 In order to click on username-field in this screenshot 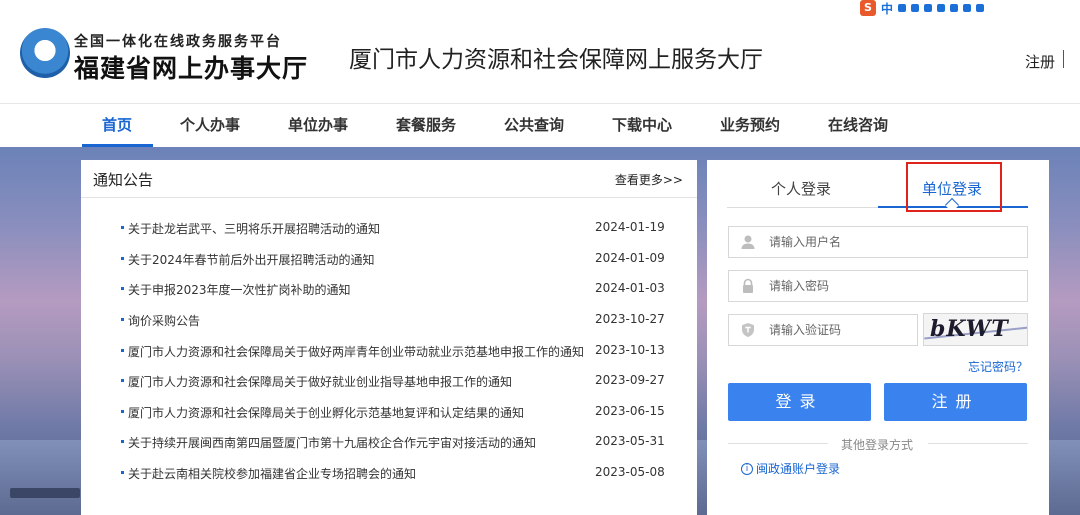, I will do `click(878, 242)`.